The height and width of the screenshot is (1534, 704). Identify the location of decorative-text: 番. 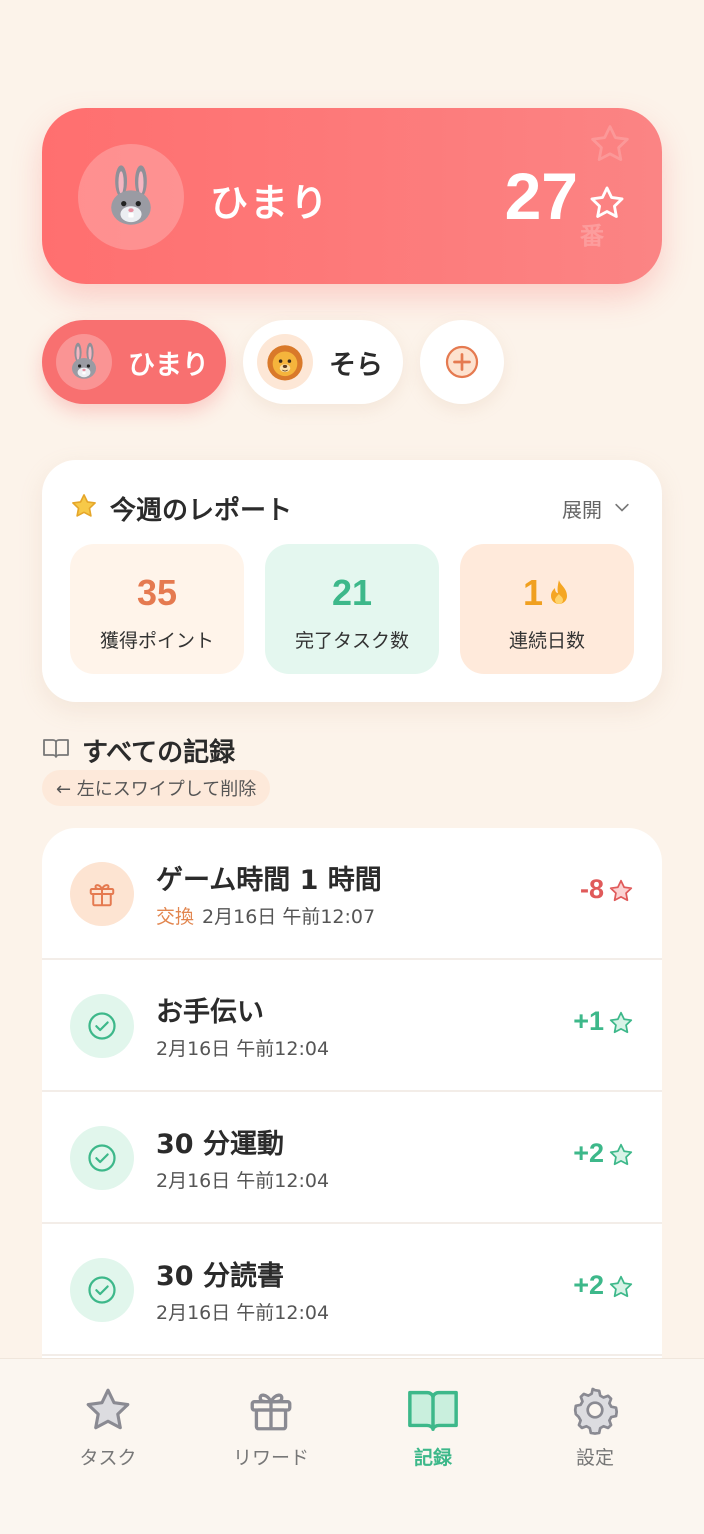
(592, 236).